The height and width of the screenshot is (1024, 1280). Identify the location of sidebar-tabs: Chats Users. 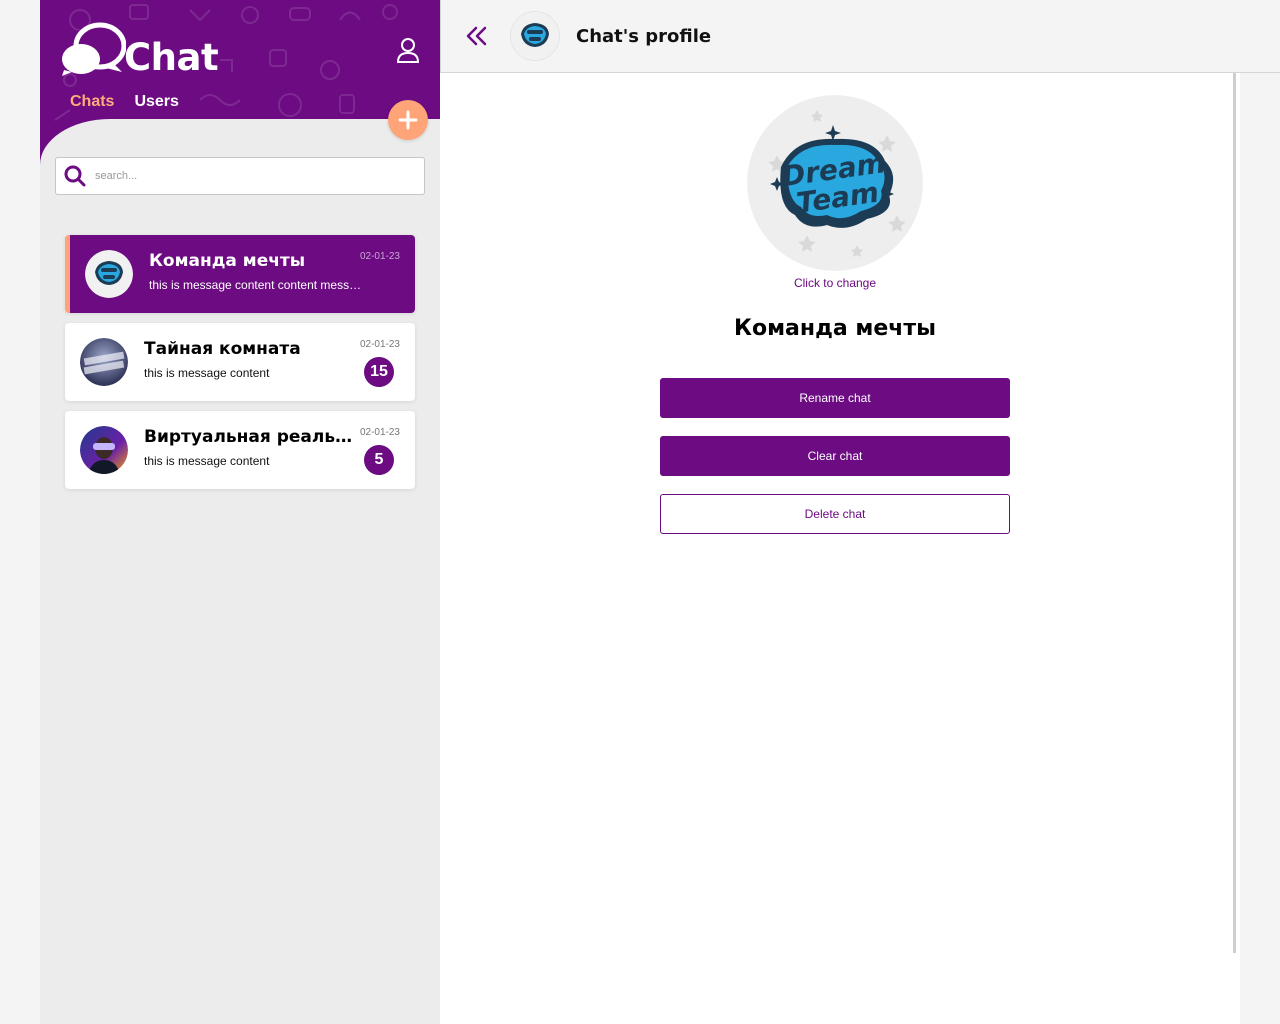
(124, 102).